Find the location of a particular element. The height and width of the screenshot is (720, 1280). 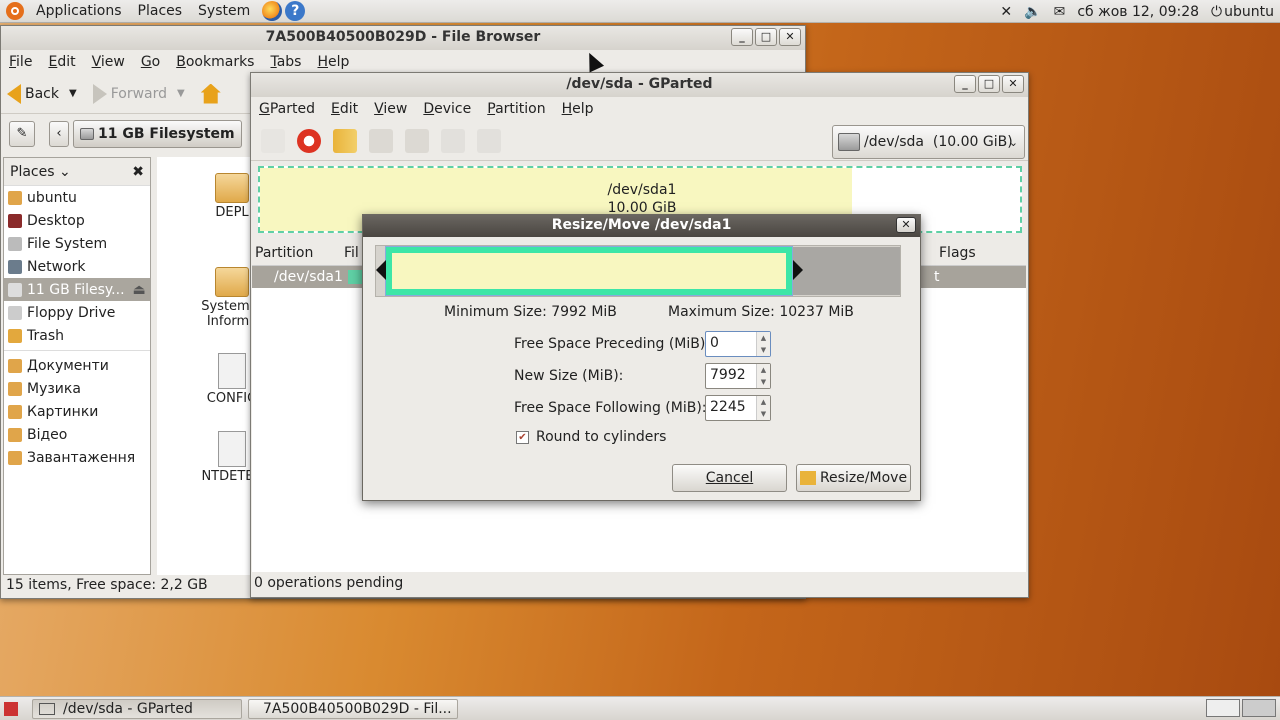

edit-location-button: ✎ is located at coordinates (22, 134).